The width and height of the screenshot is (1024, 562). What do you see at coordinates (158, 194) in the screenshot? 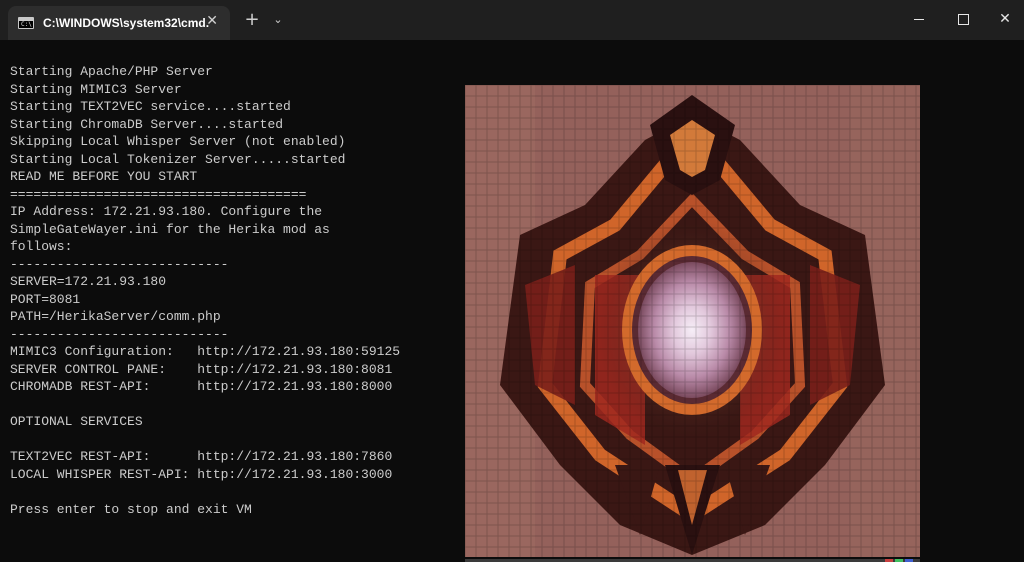
I see `terminal-line: ======================================` at bounding box center [158, 194].